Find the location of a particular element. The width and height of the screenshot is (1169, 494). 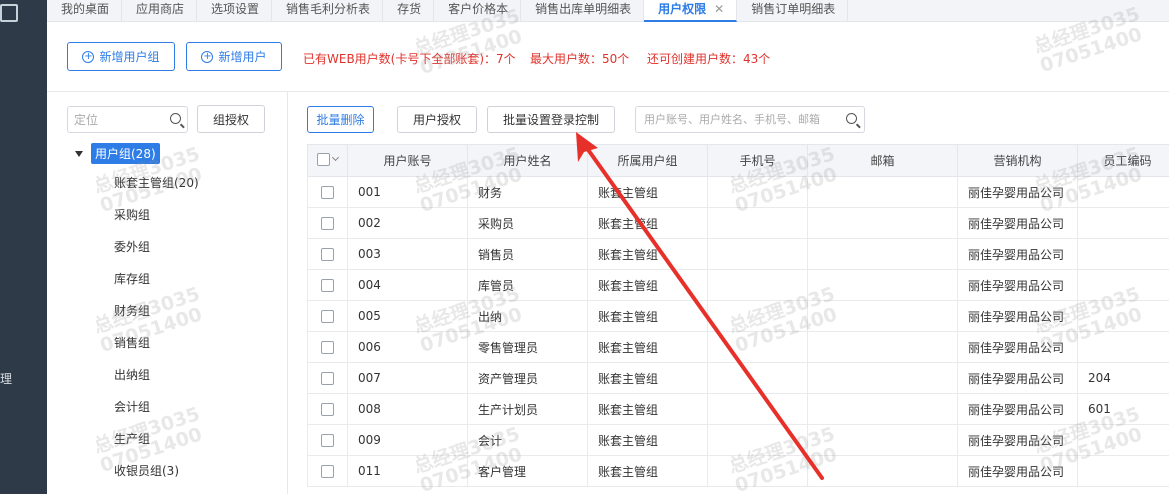

table-cell: 财务 is located at coordinates (527, 192).